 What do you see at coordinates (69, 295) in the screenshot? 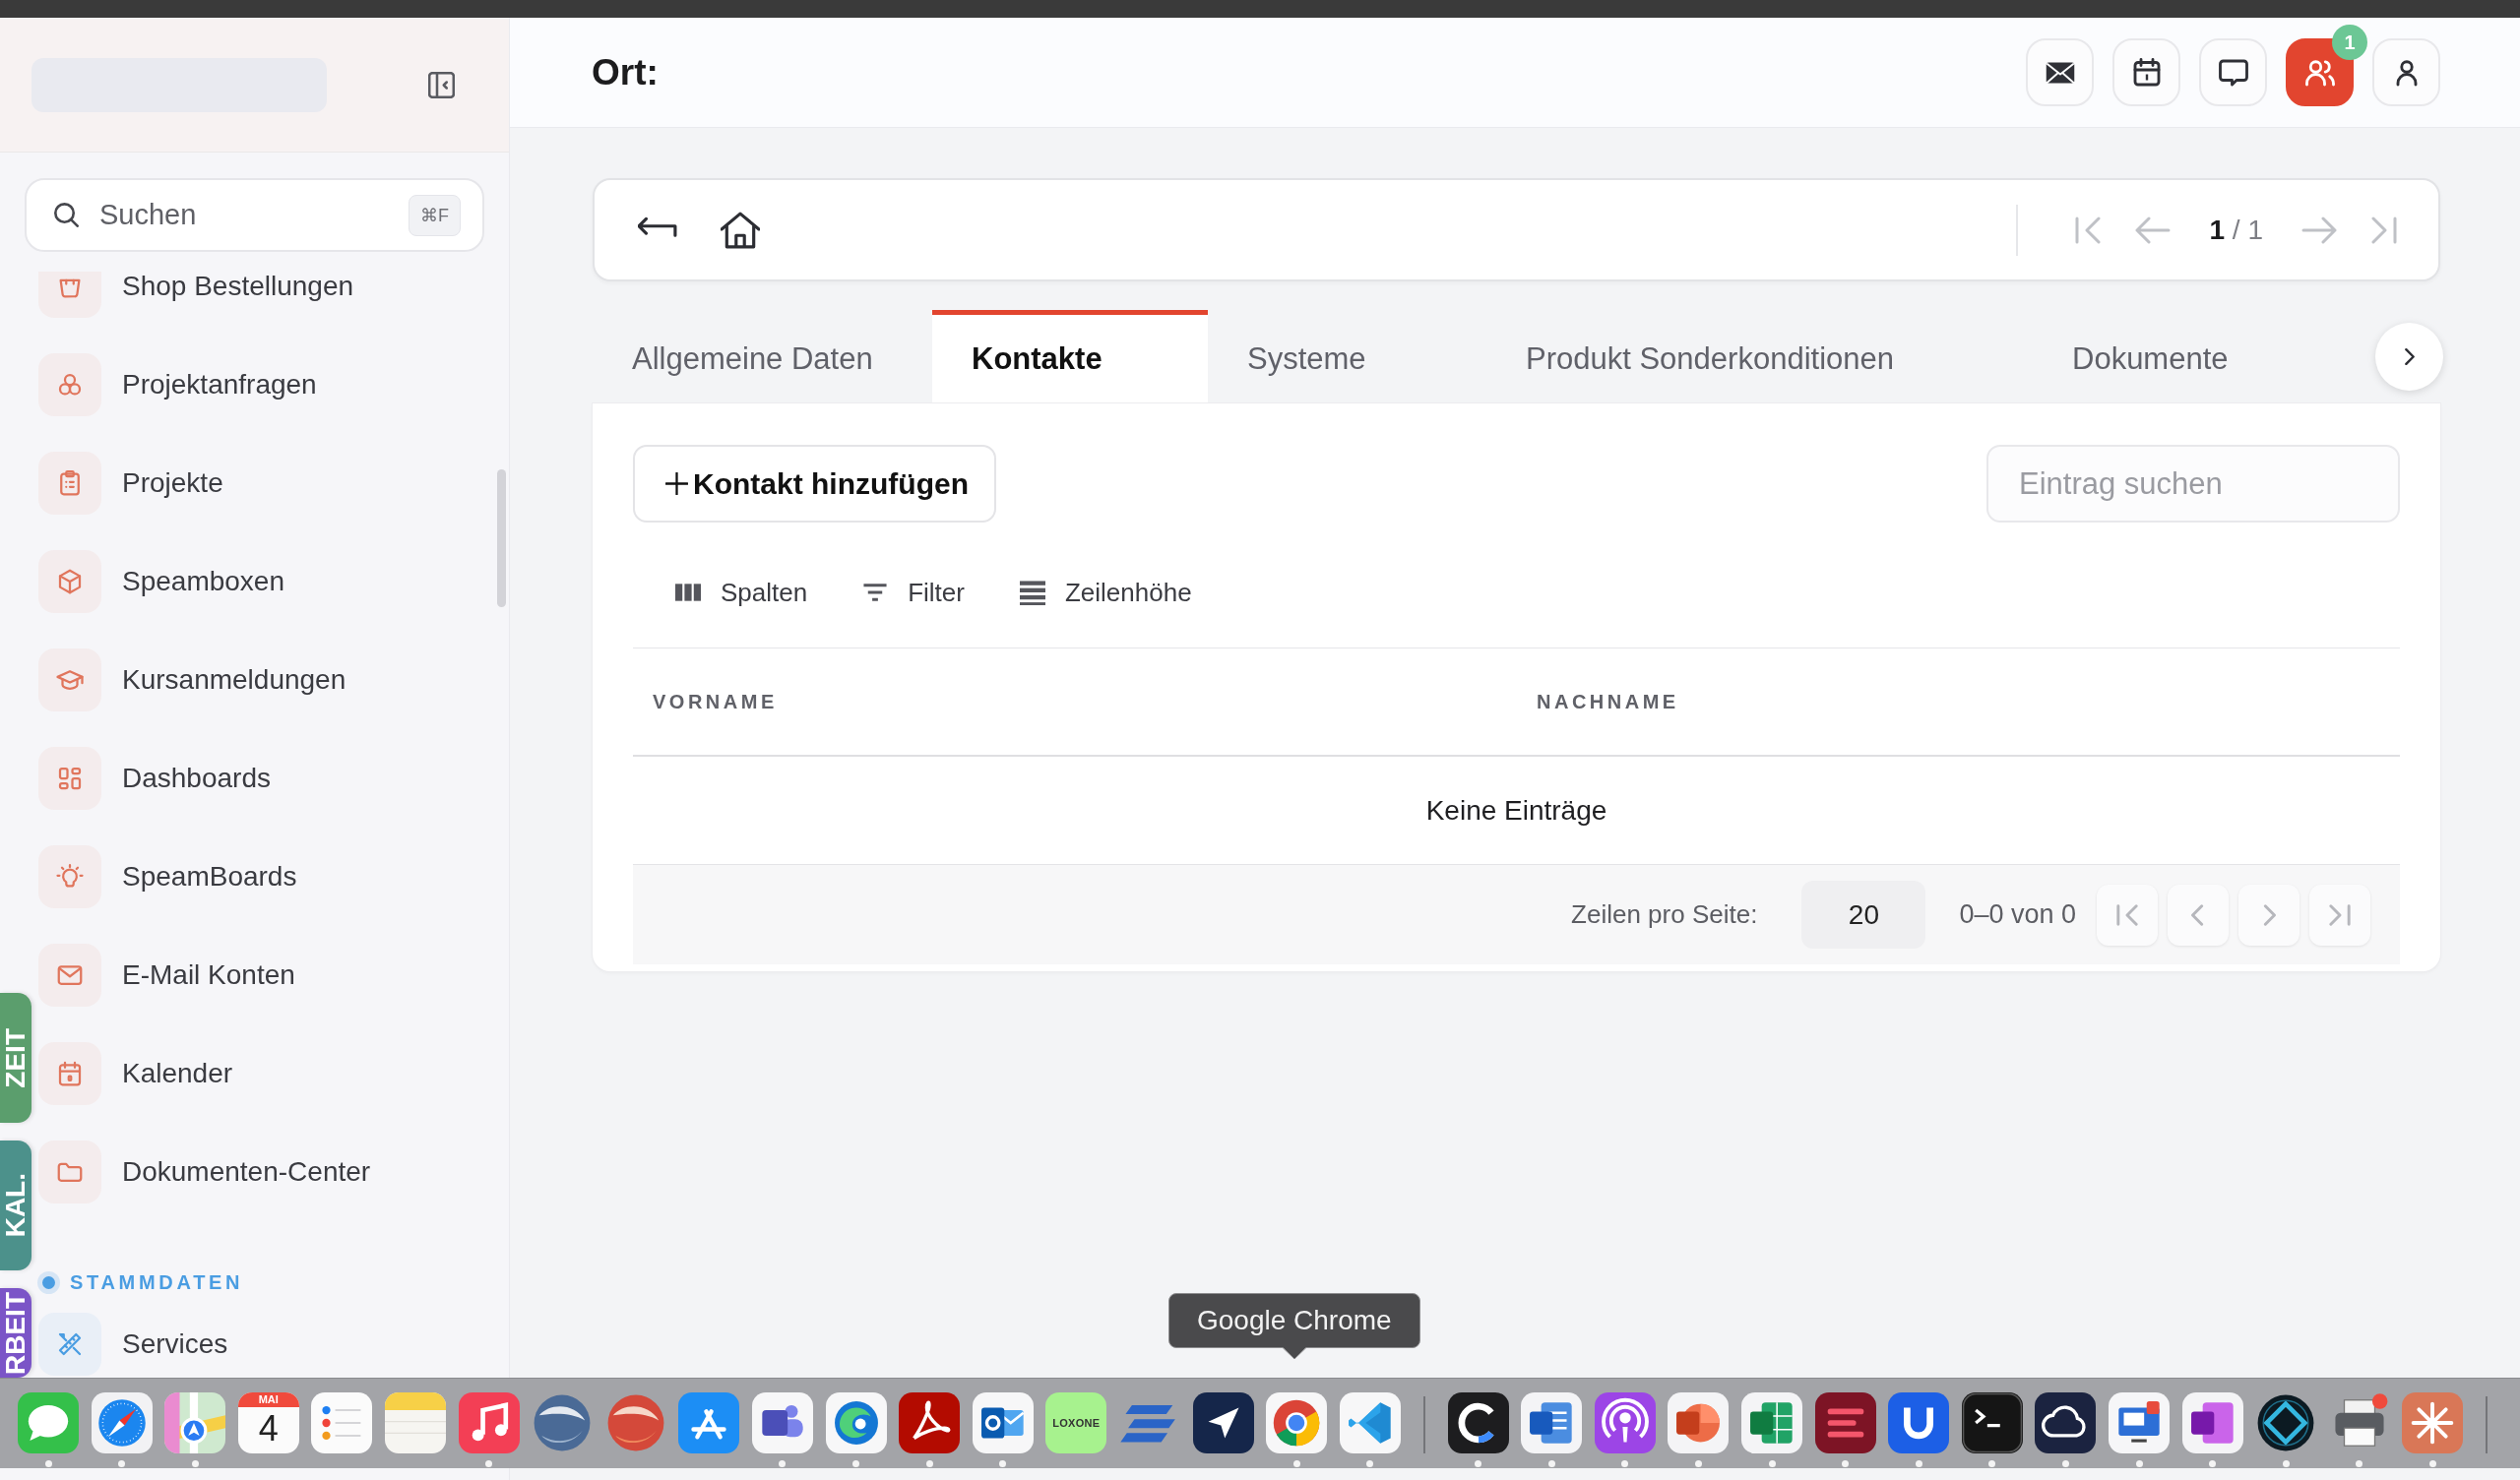
I see `basket-icon` at bounding box center [69, 295].